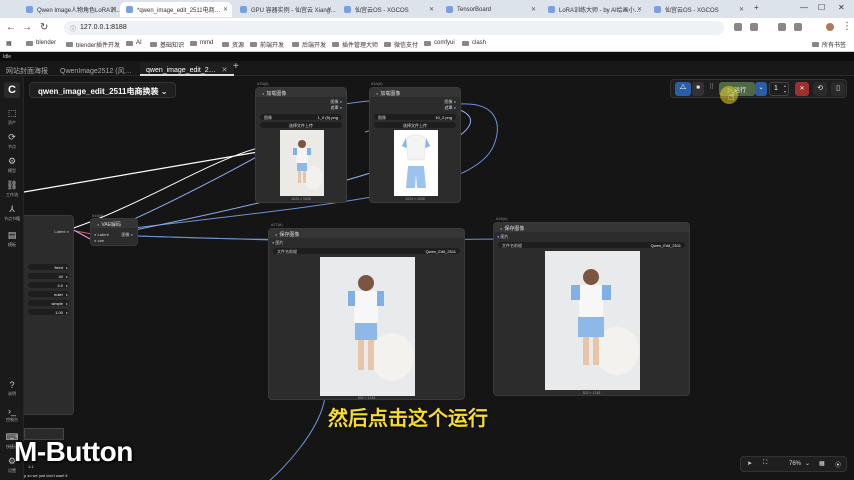  What do you see at coordinates (187, 69) in the screenshot?
I see `workflow-tab-active: qwen_image_edit_2… ✕` at bounding box center [187, 69].